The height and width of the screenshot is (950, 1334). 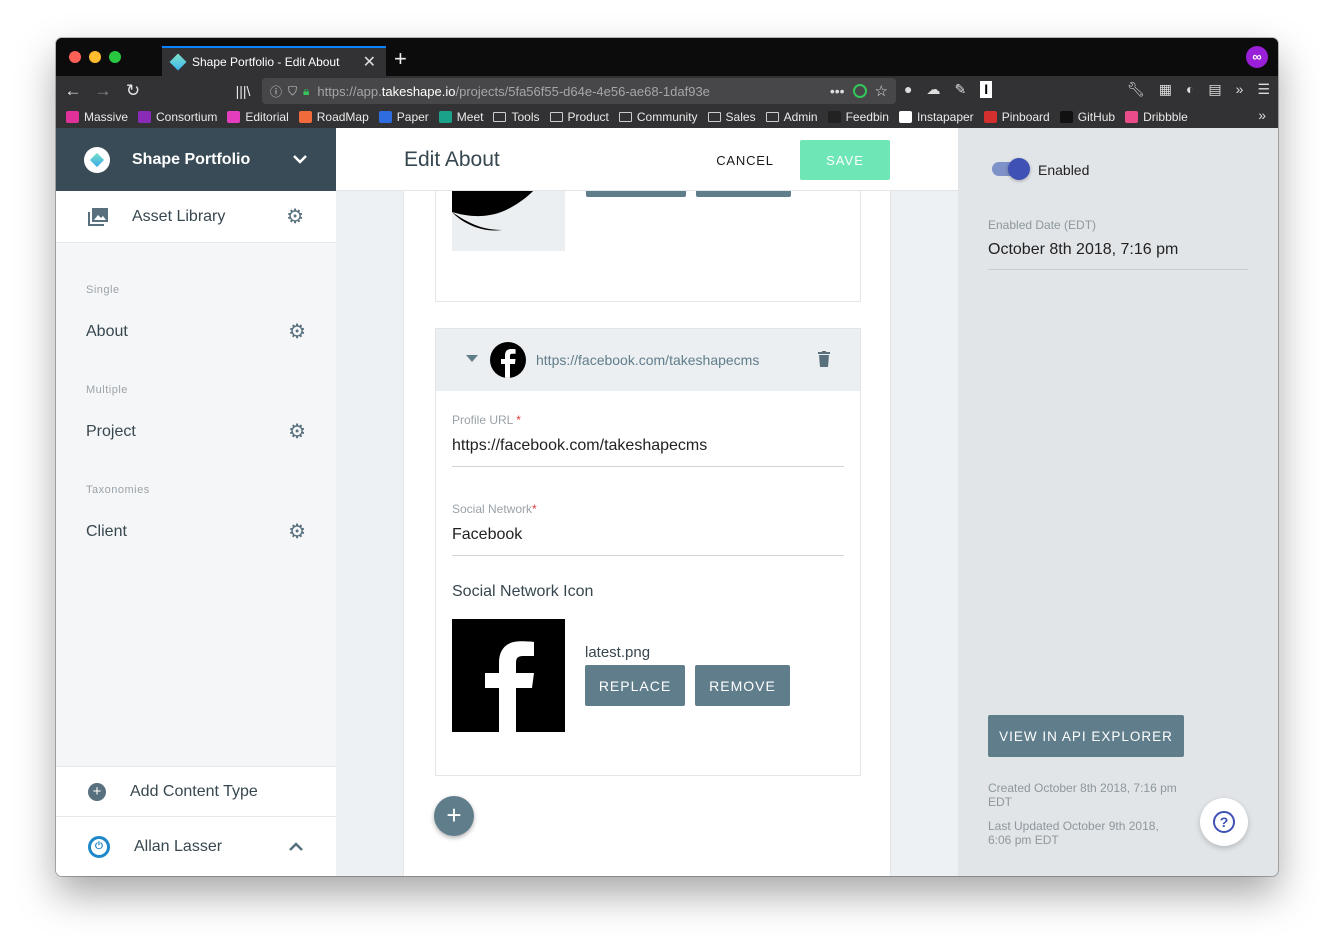 I want to click on cloud-icon: ☁, so click(x=933, y=89).